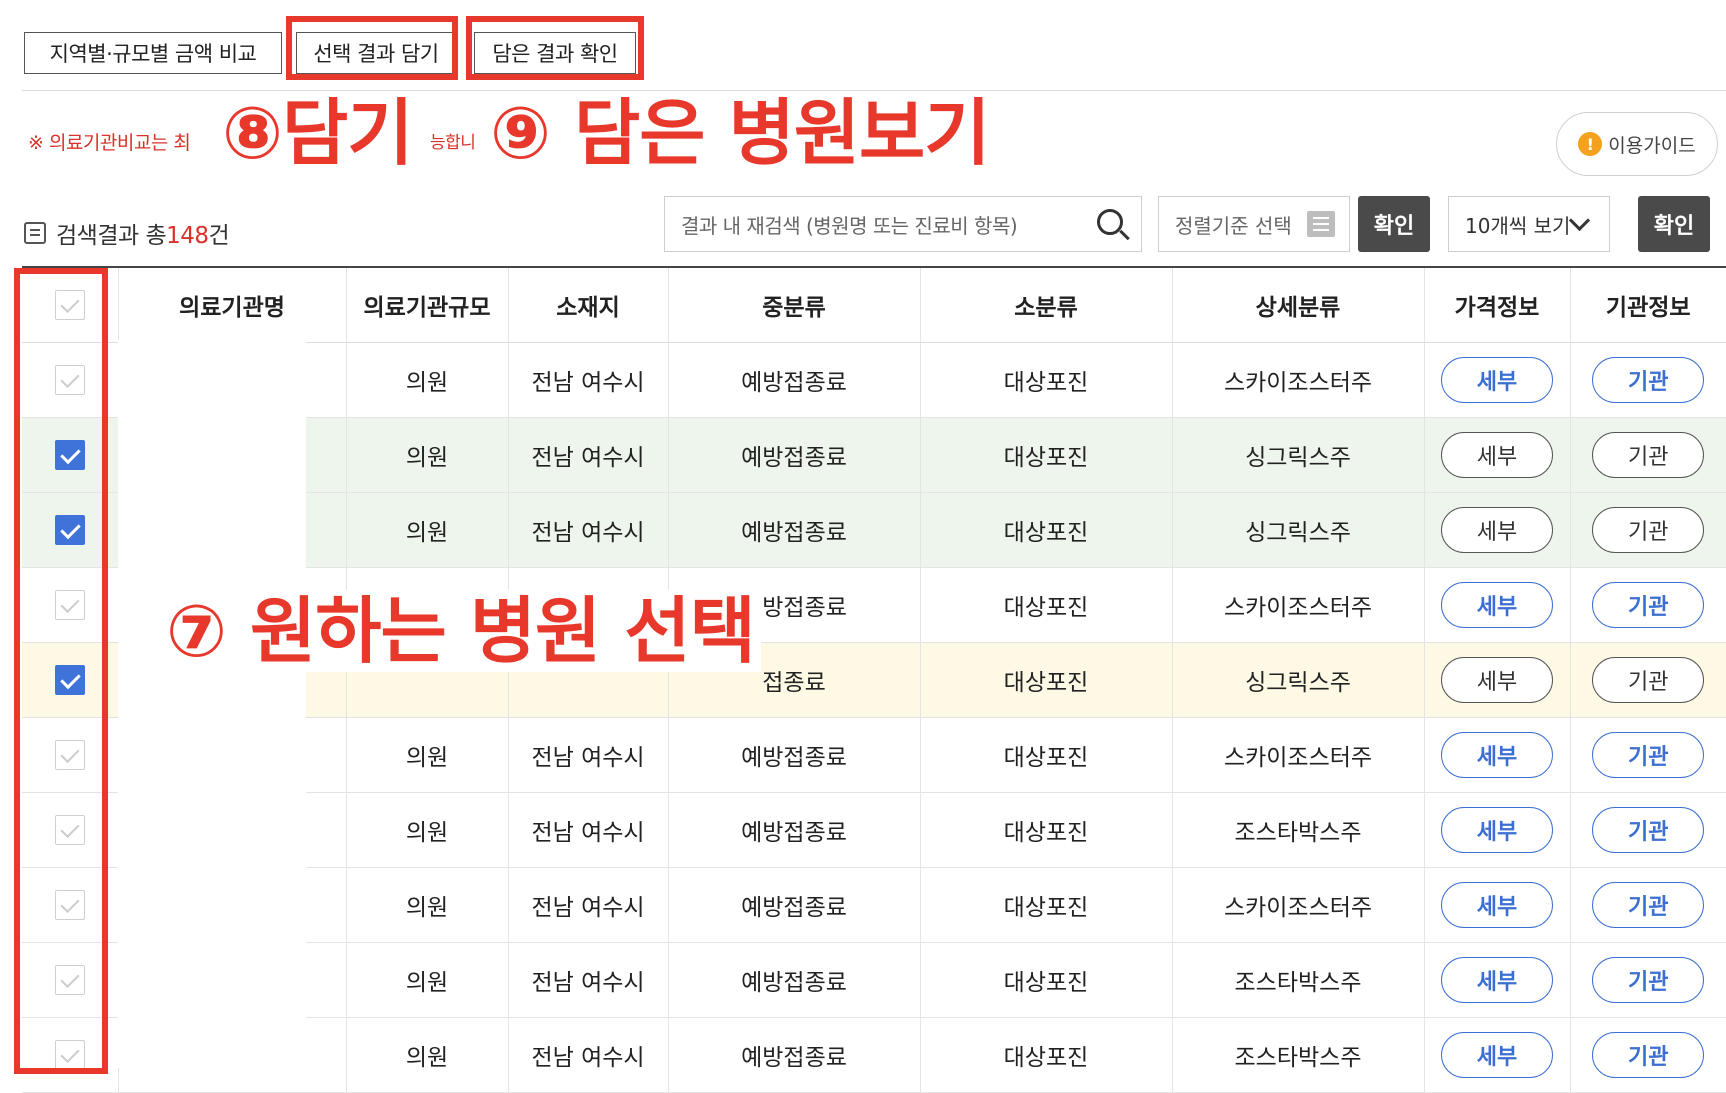 The image size is (1726, 1093). What do you see at coordinates (1321, 224) in the screenshot?
I see `list-menu-icon` at bounding box center [1321, 224].